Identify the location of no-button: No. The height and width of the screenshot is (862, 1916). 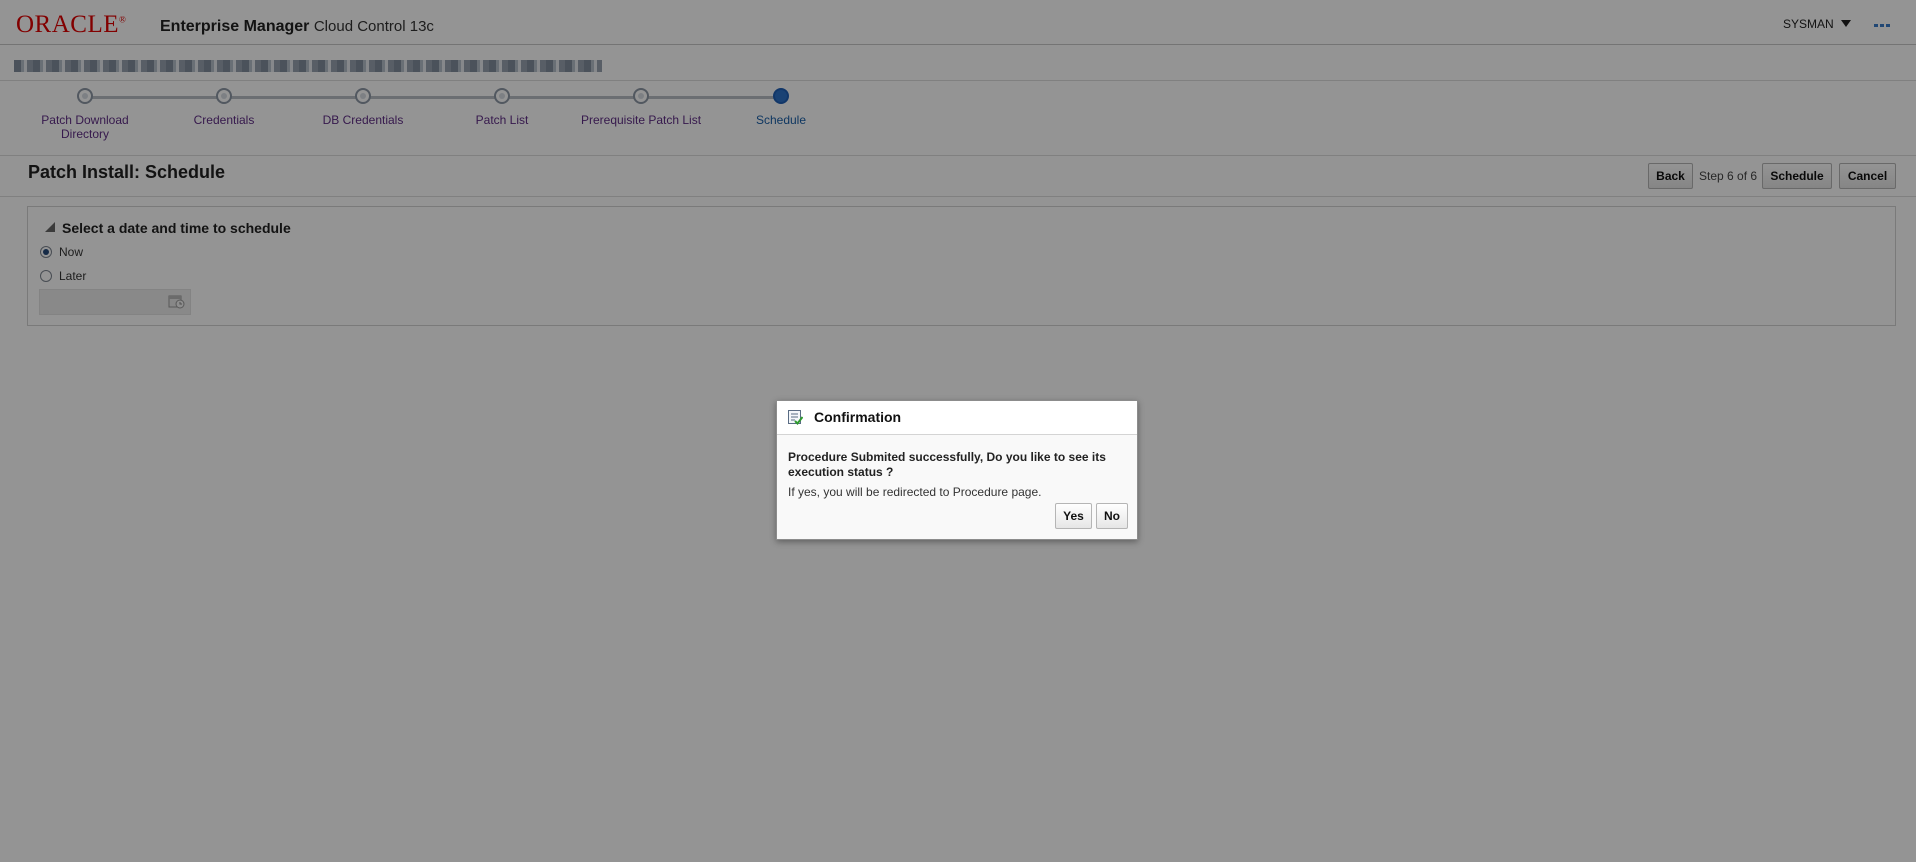
(1112, 516).